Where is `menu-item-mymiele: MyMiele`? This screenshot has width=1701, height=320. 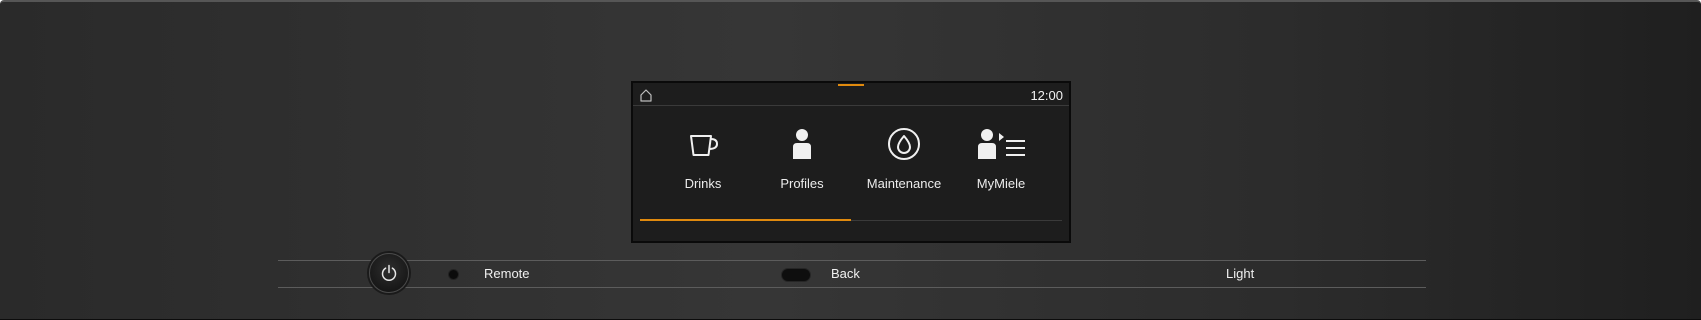 menu-item-mymiele: MyMiele is located at coordinates (1001, 159).